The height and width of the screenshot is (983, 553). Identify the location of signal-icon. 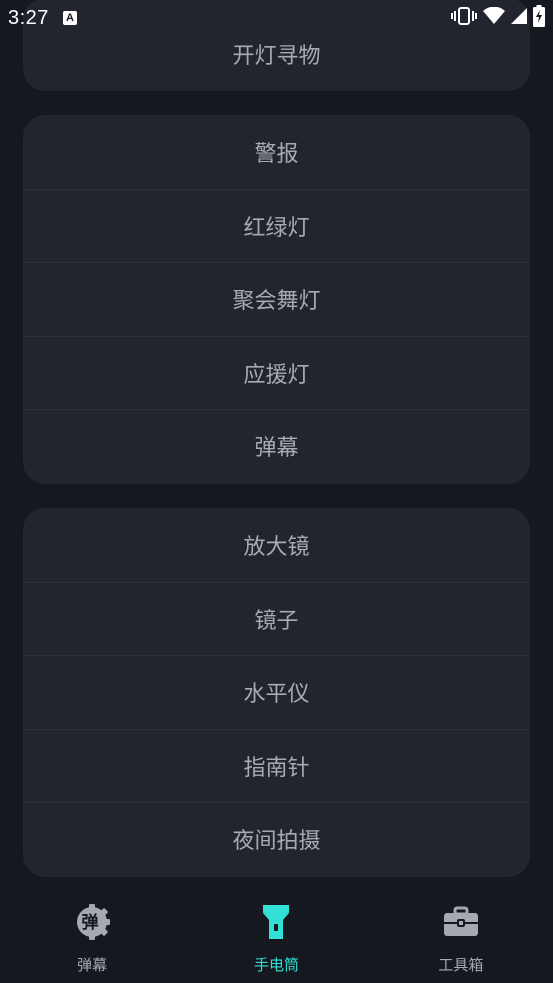
(519, 18).